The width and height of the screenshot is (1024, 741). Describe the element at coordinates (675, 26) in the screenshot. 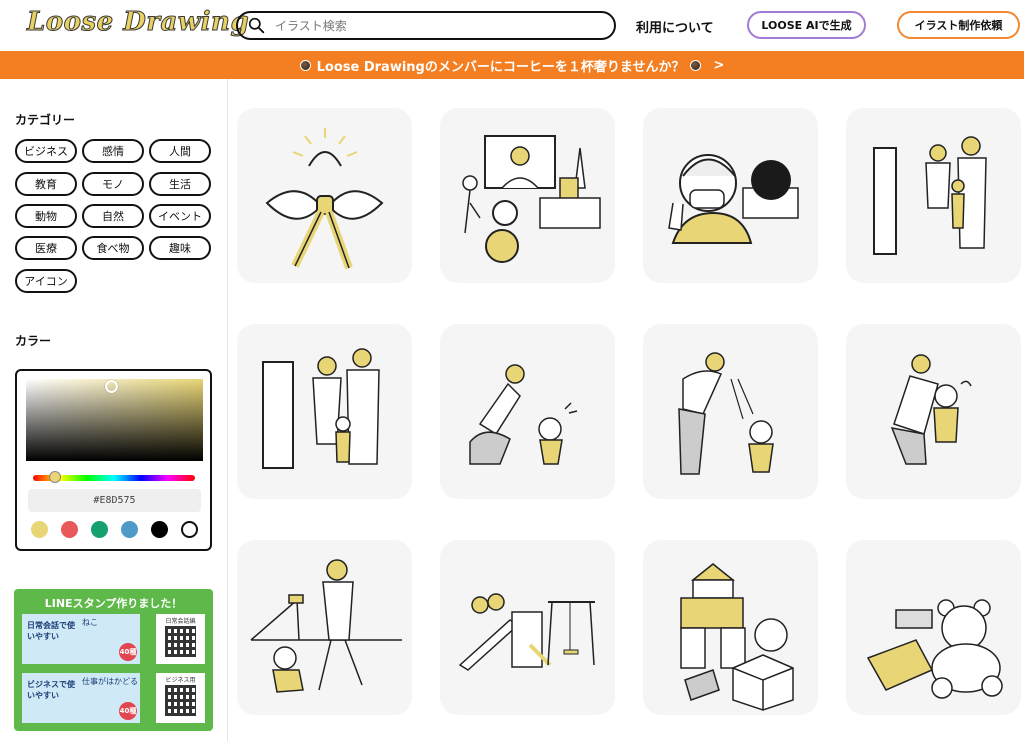

I see `about-link: 利用について` at that location.